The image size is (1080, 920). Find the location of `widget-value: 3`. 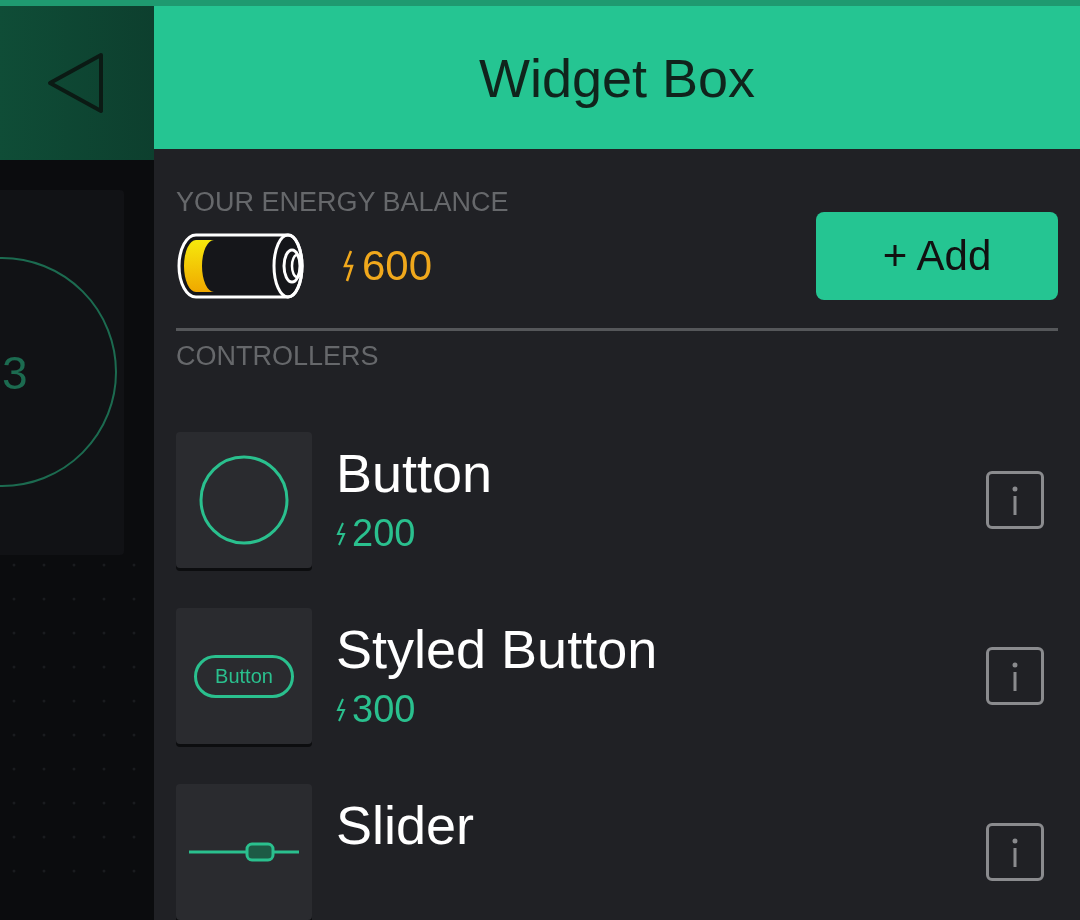

widget-value: 3 is located at coordinates (15, 372).